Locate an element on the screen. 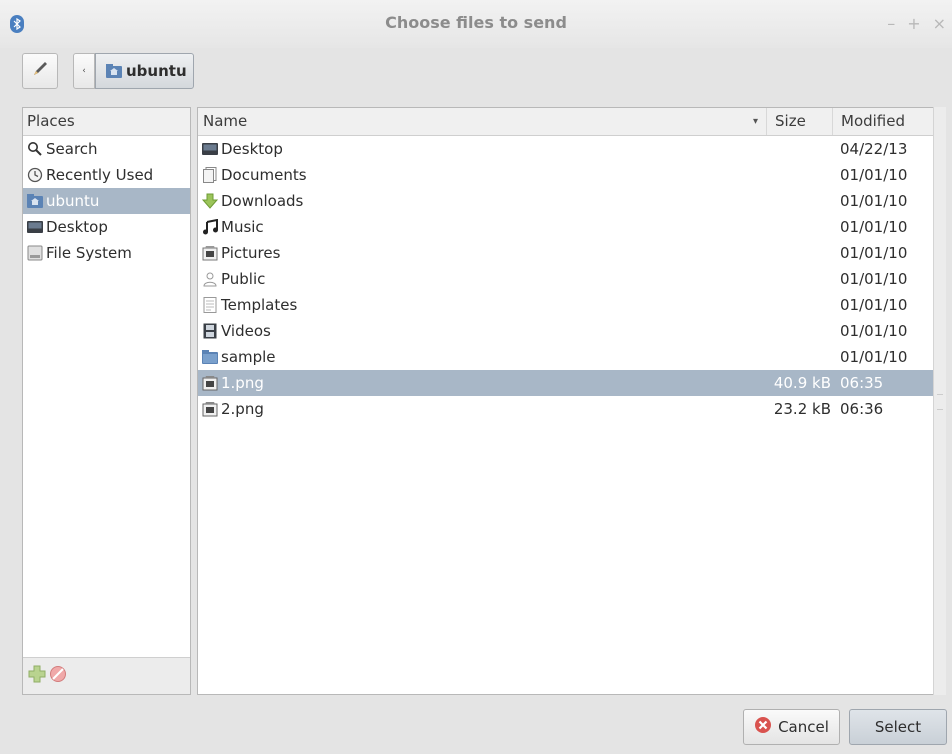  file-name-cell: Desktop is located at coordinates (242, 149).